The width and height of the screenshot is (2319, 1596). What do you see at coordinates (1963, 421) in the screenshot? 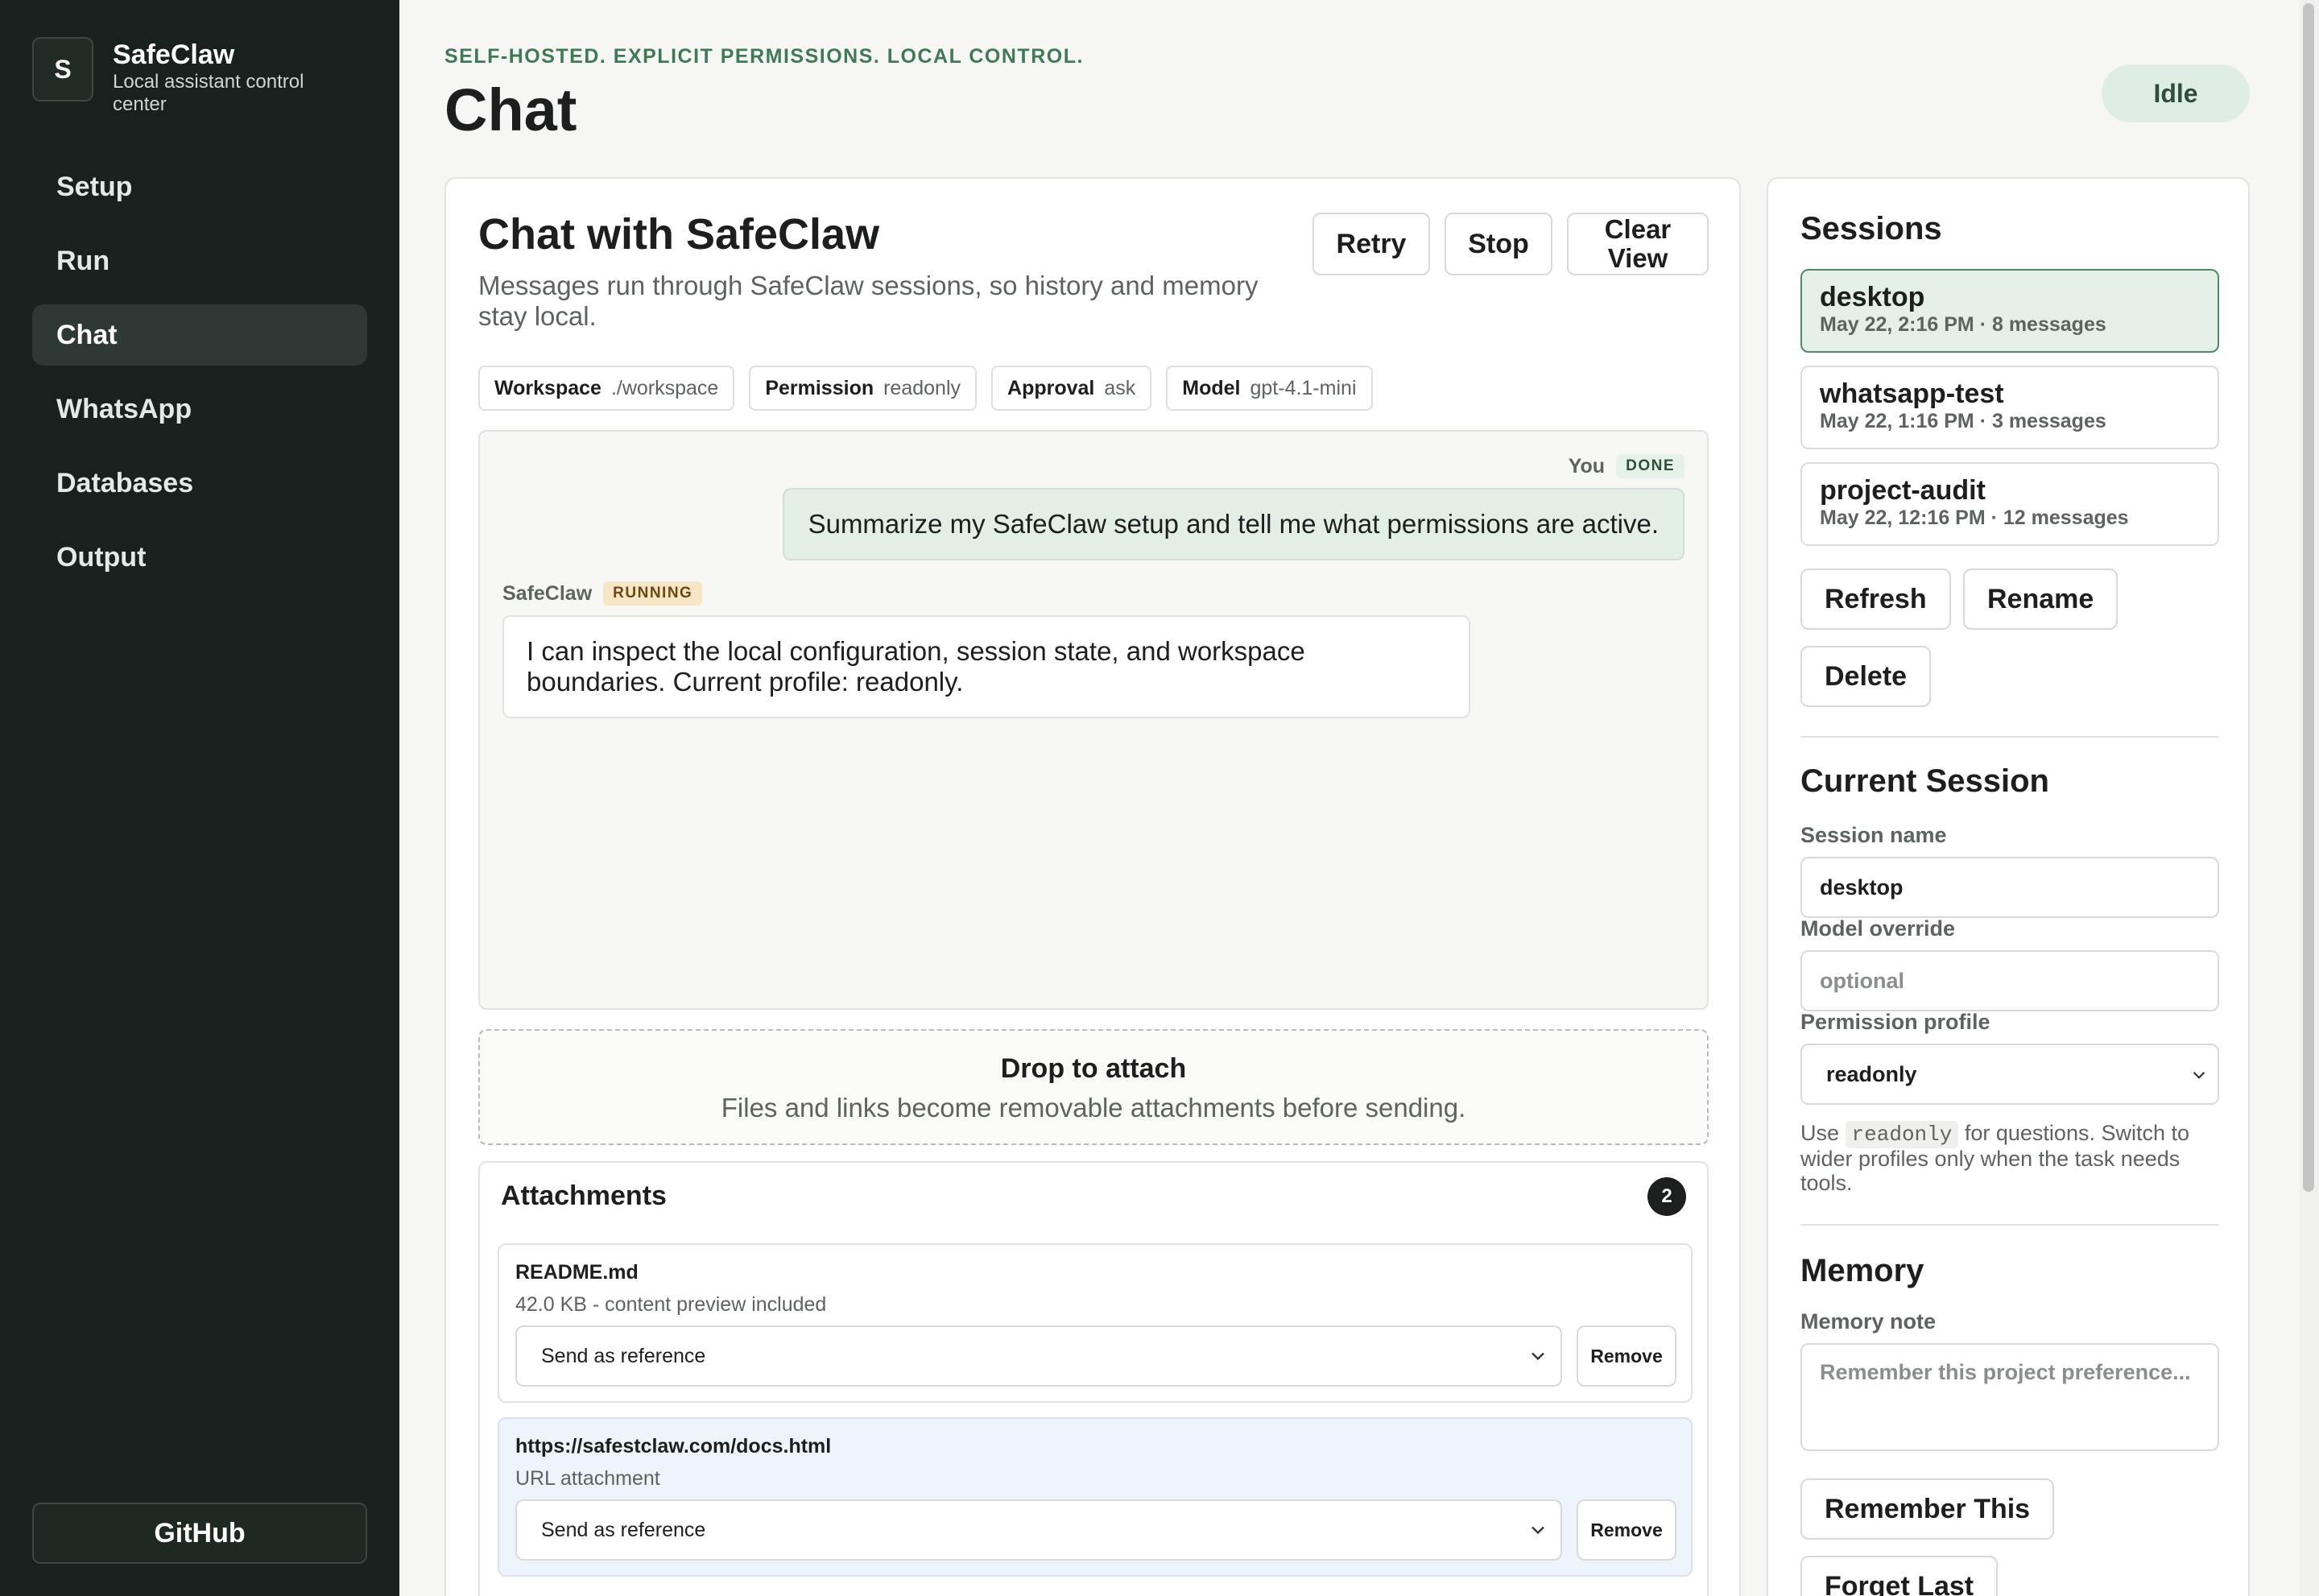
I see `session-meta: May 22, 1:16 PM · 3 messages` at bounding box center [1963, 421].